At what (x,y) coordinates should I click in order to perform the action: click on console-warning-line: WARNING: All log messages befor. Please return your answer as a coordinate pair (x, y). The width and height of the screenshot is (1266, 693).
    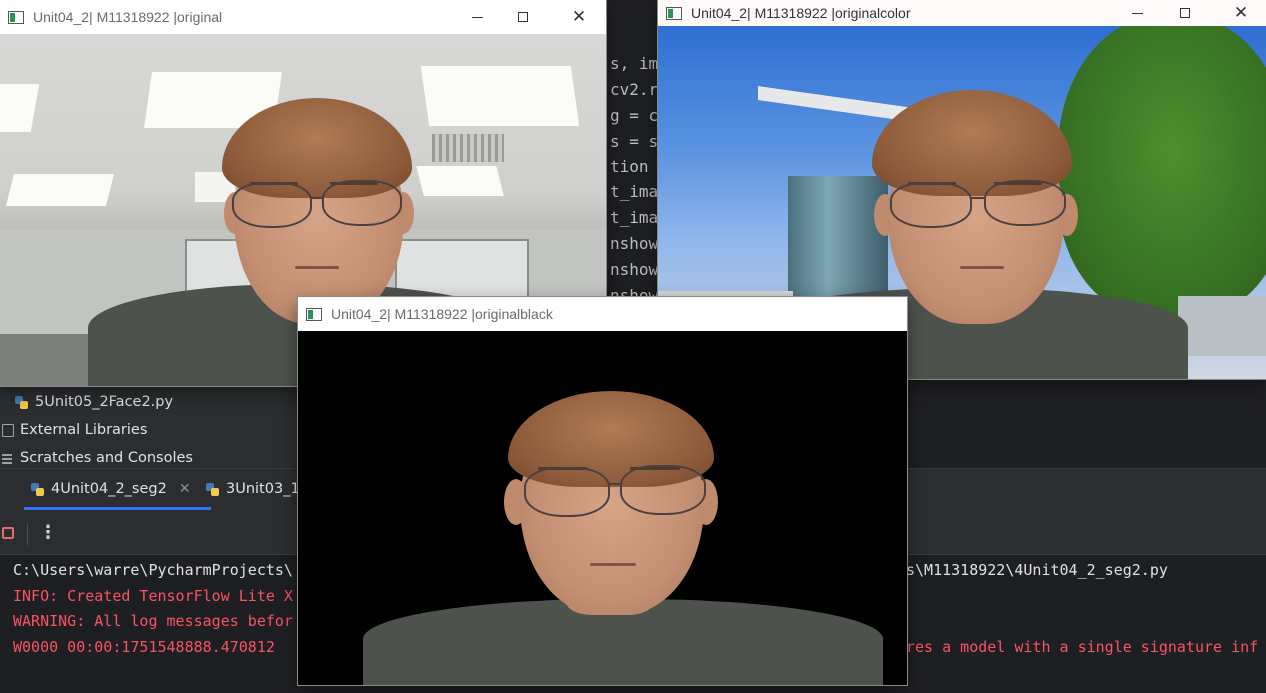
    Looking at the image, I should click on (153, 621).